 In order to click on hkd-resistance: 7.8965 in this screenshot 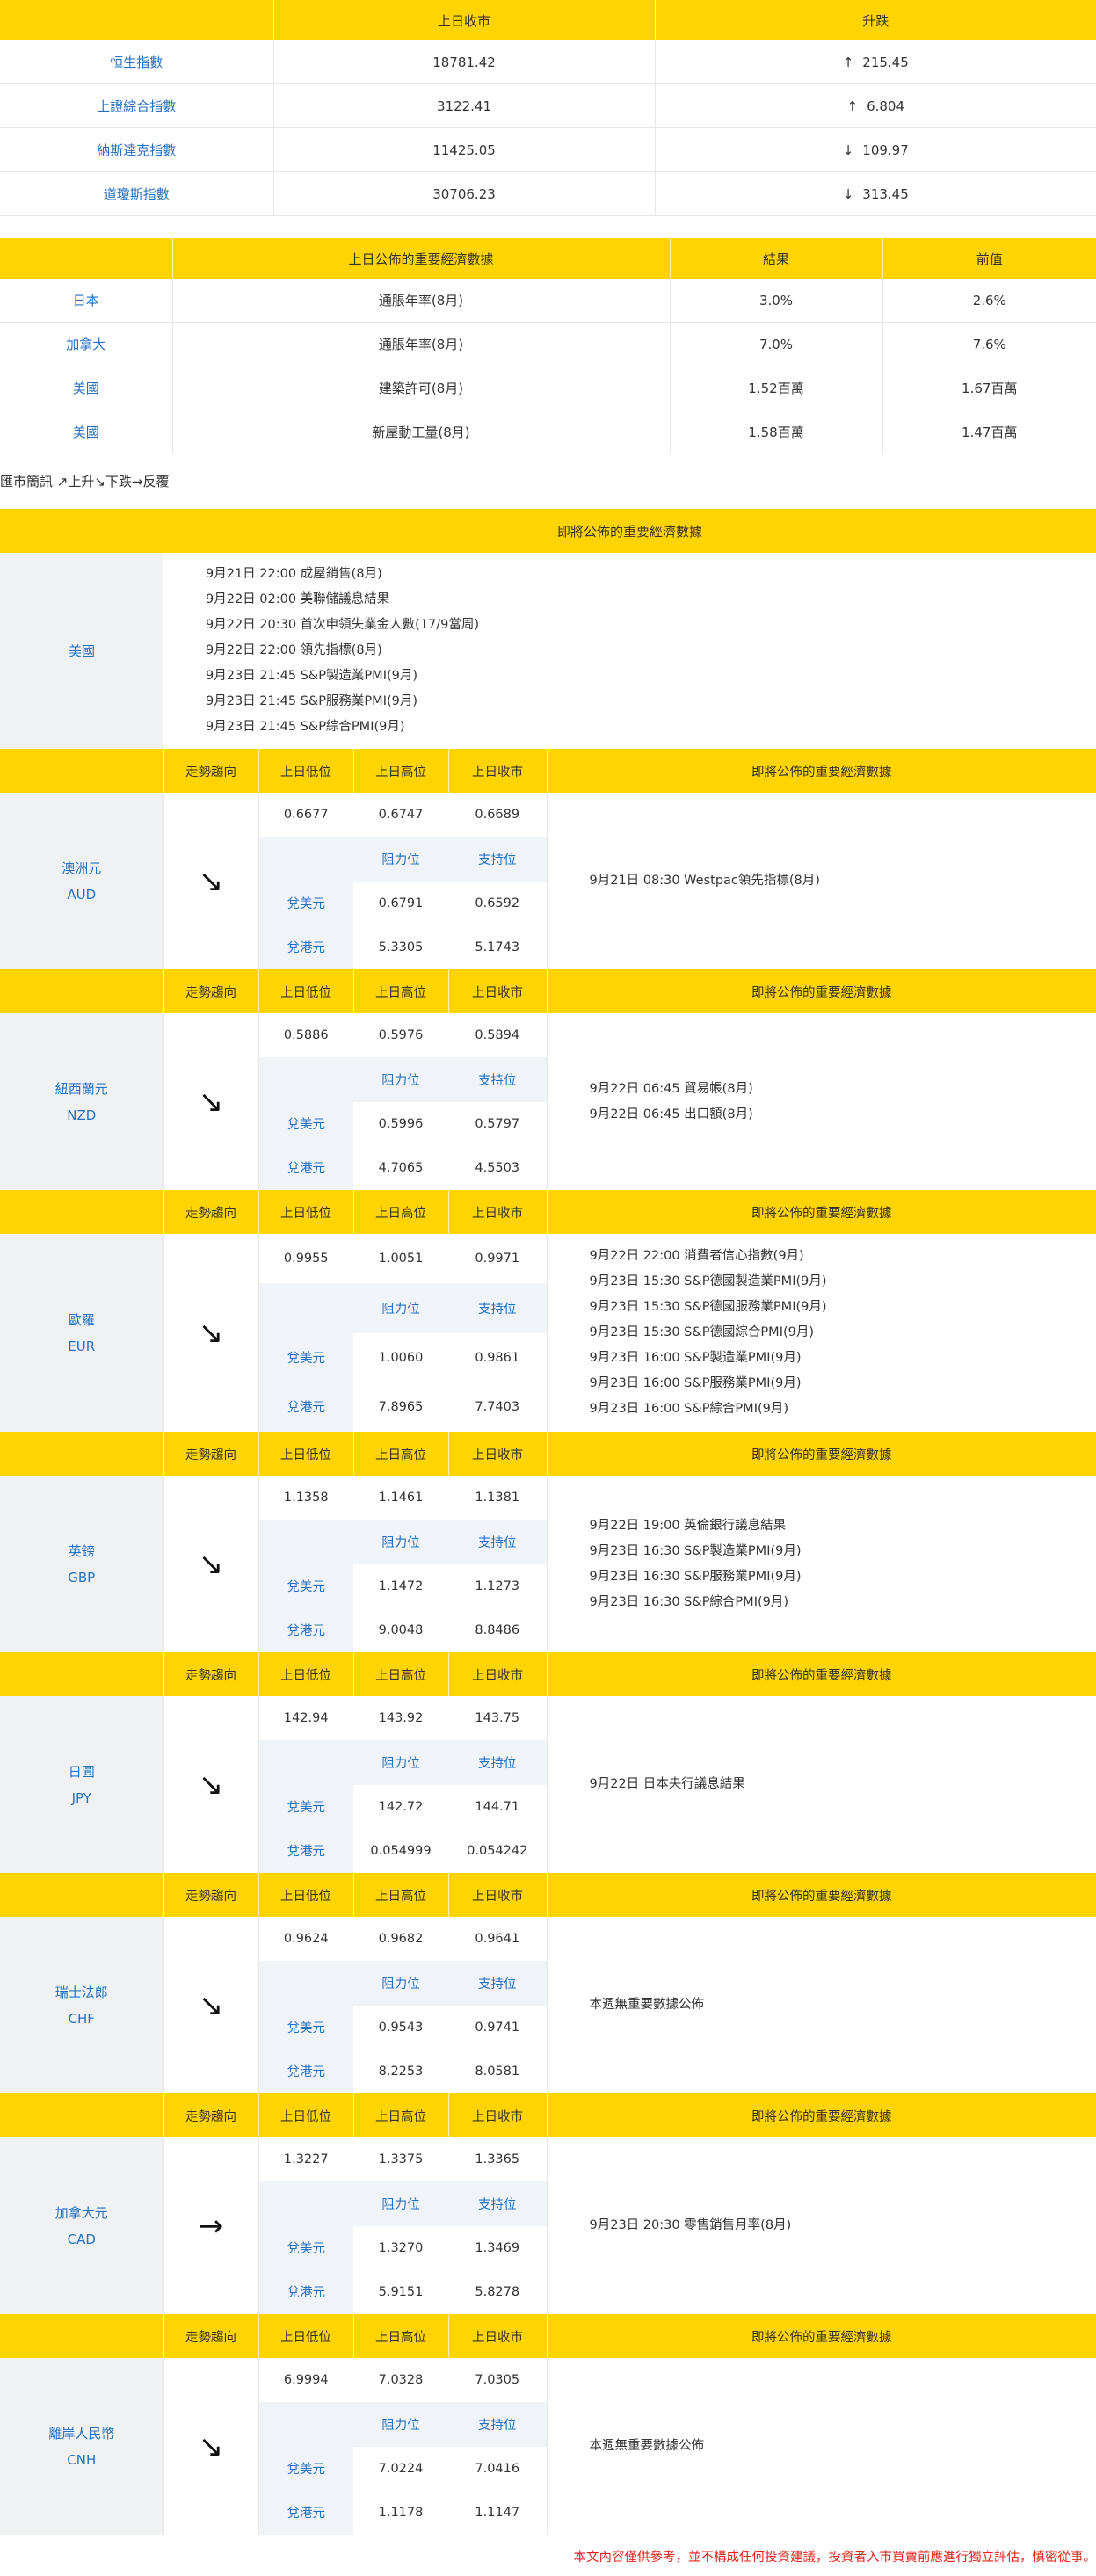, I will do `click(401, 1406)`.